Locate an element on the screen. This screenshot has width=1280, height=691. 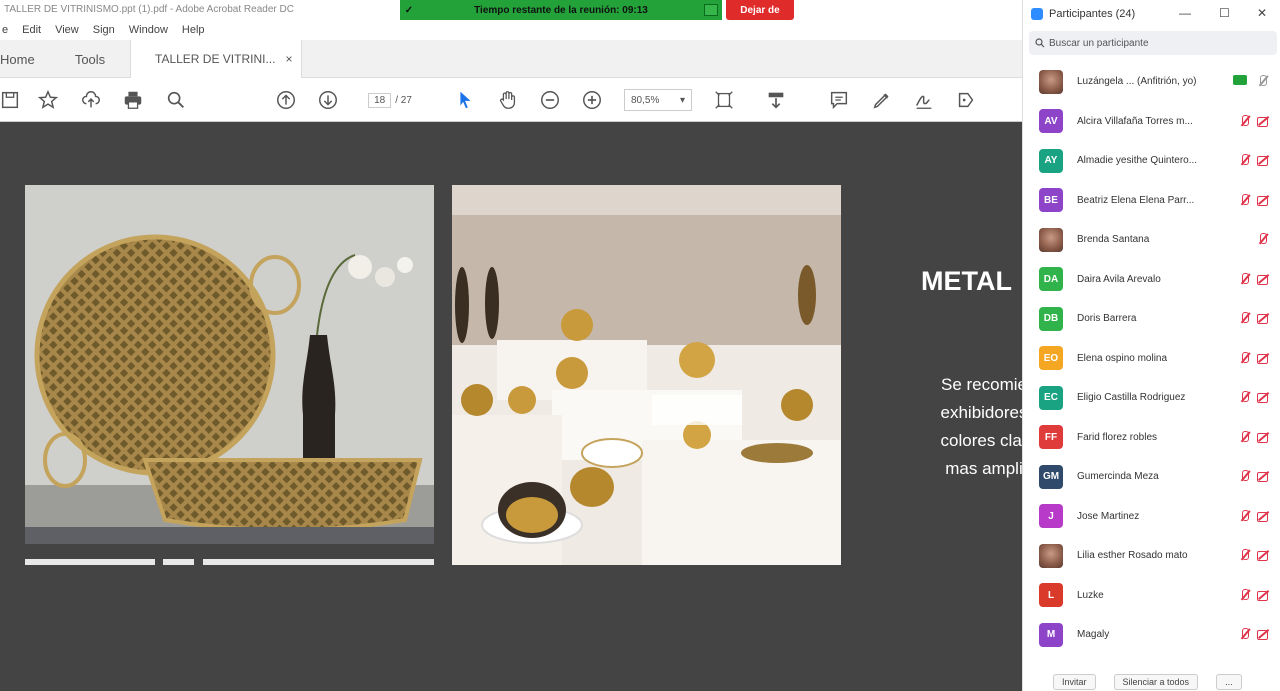
close-icon: ✕ is located at coordinates (1262, 13).